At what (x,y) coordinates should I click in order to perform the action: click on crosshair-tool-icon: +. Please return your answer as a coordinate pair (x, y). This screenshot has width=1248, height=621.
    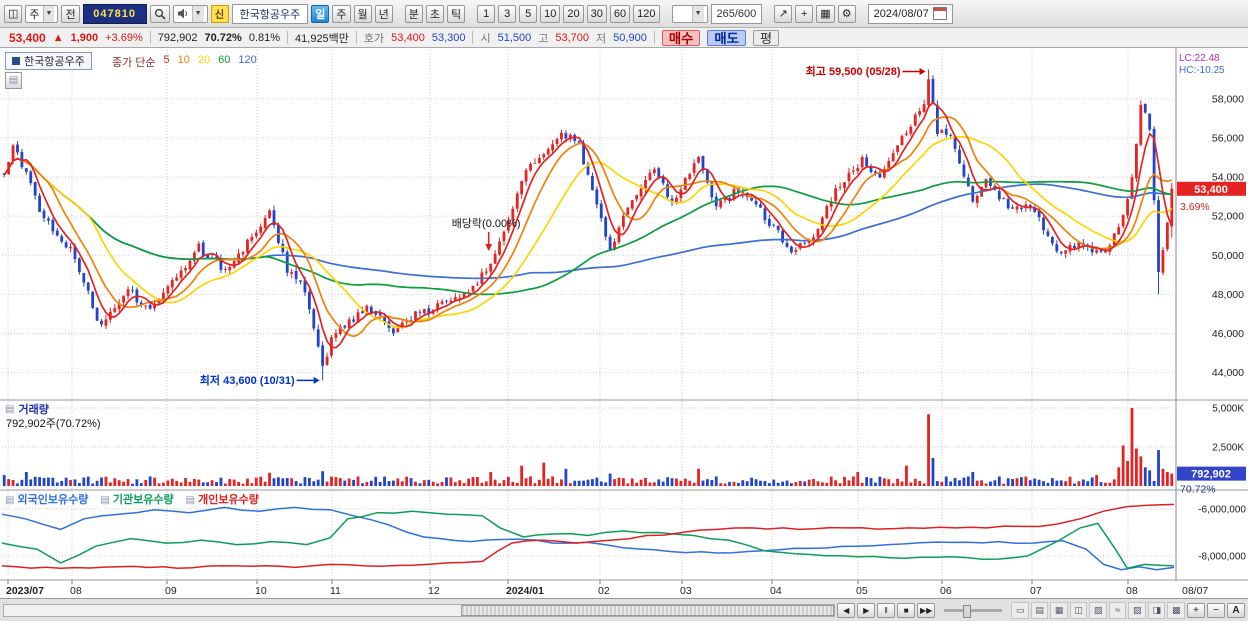
    Looking at the image, I should click on (804, 13).